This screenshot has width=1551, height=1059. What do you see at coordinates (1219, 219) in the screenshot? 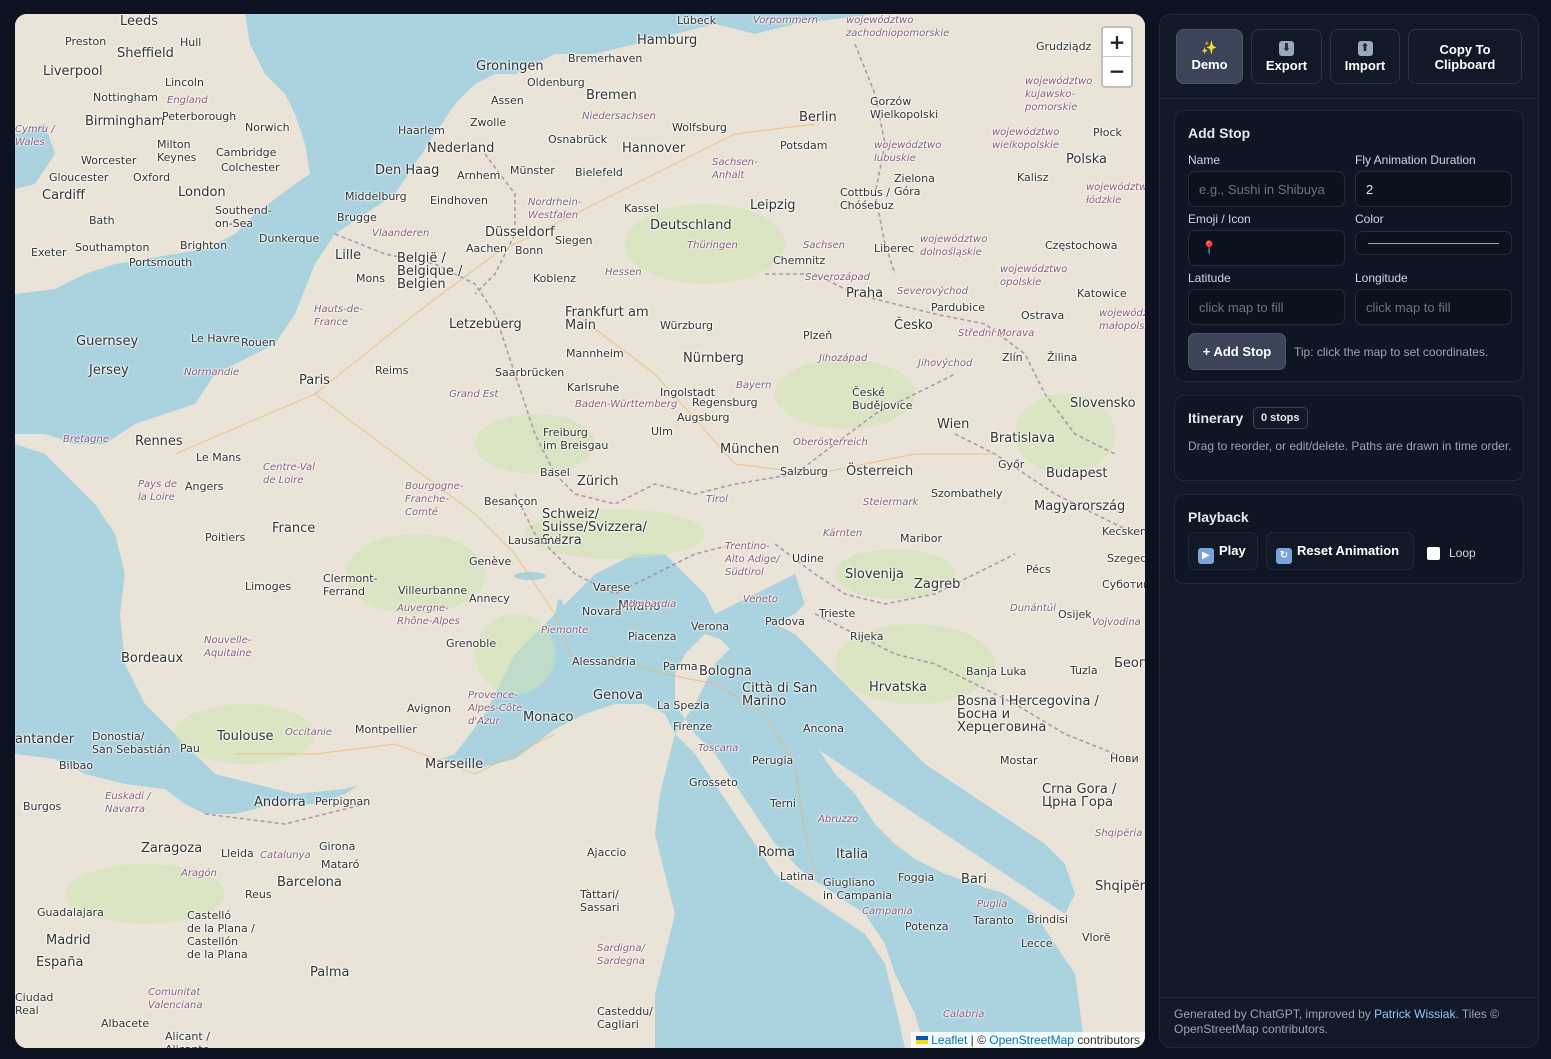
I see `emoji-label: Emoji / Icon` at bounding box center [1219, 219].